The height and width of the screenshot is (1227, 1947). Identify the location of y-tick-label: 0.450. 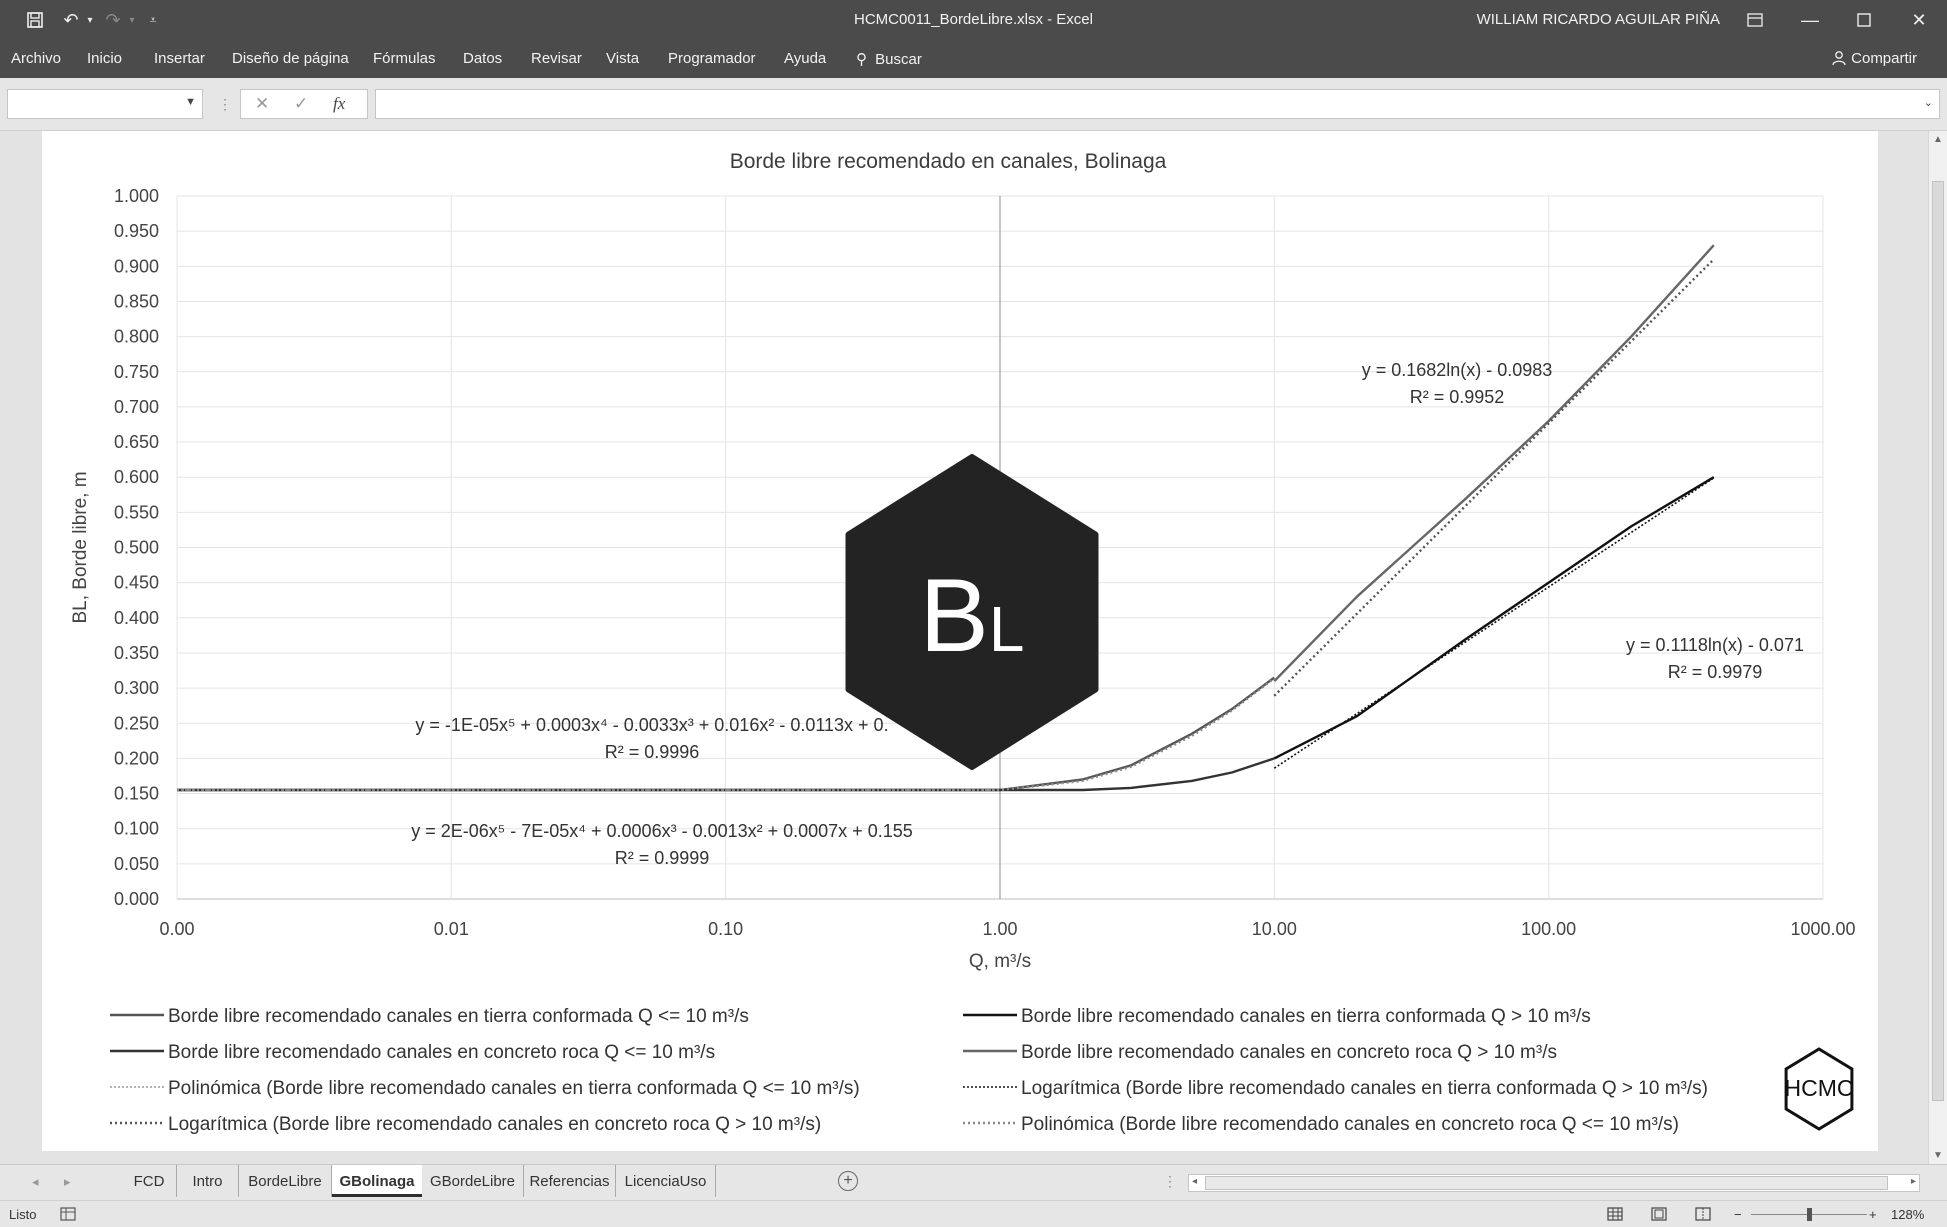
(136, 583).